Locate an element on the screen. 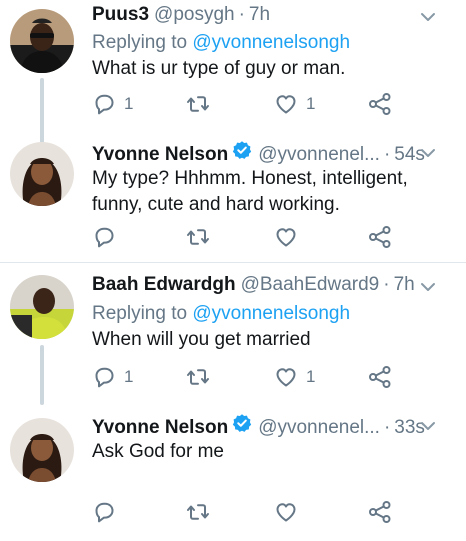  tweet-header: Puus3 @posygh · 7h is located at coordinates (259, 19).